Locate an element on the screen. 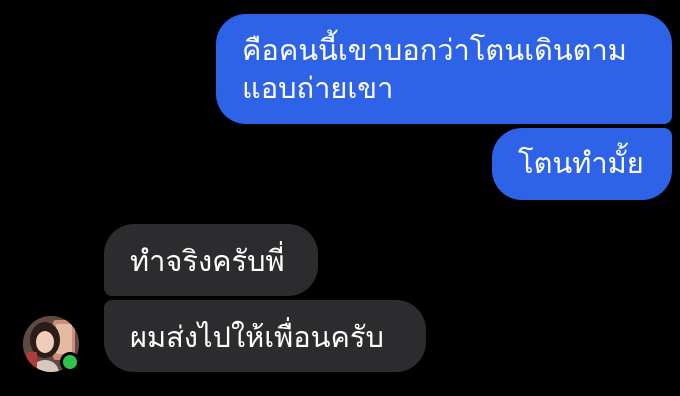 Image resolution: width=680 pixels, height=396 pixels. received-message-bubble: ทำจริงครับพี่ is located at coordinates (211, 260).